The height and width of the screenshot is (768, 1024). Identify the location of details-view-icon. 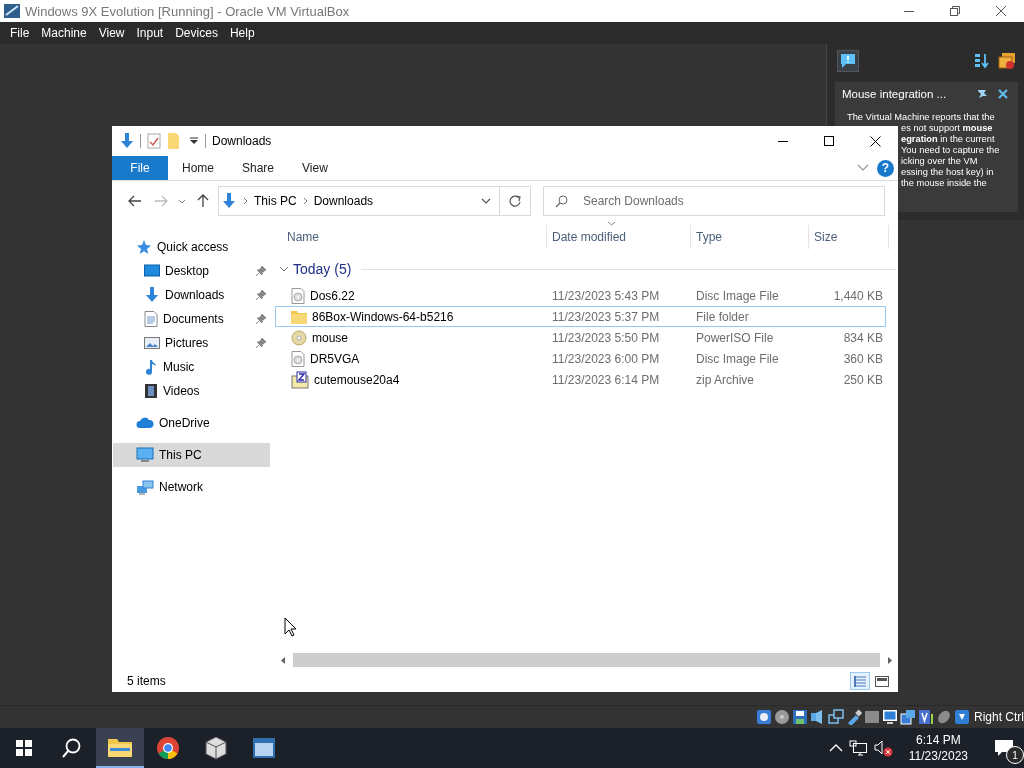
(860, 681).